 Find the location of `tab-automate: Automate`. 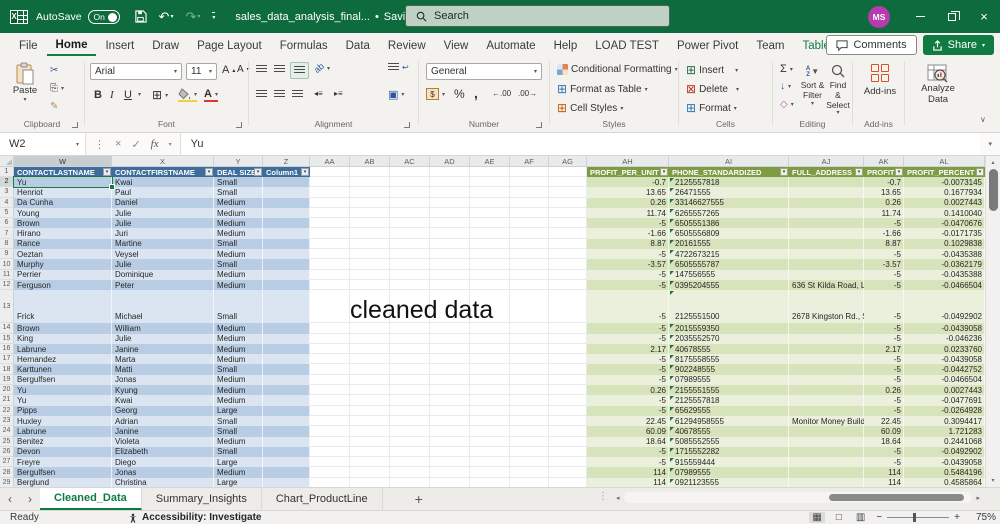

tab-automate: Automate is located at coordinates (510, 45).